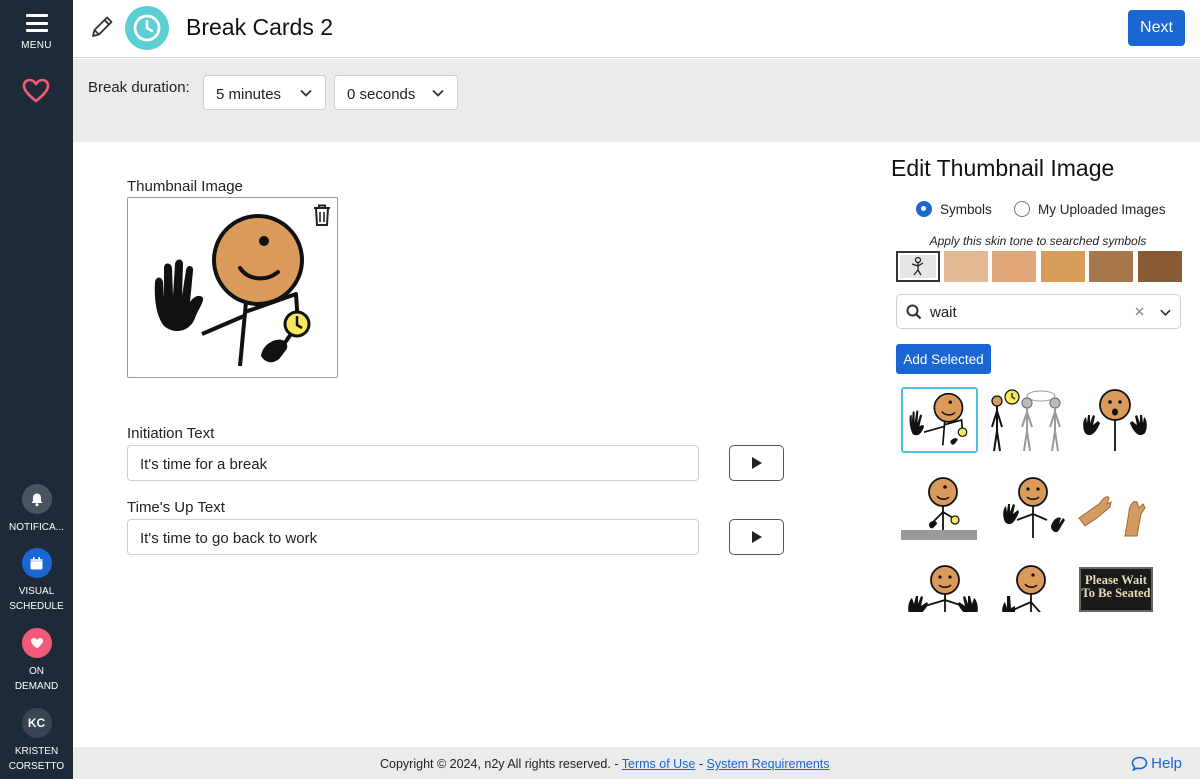 The image size is (1200, 779). I want to click on user-name: KRISTEN CORSETTO, so click(36, 759).